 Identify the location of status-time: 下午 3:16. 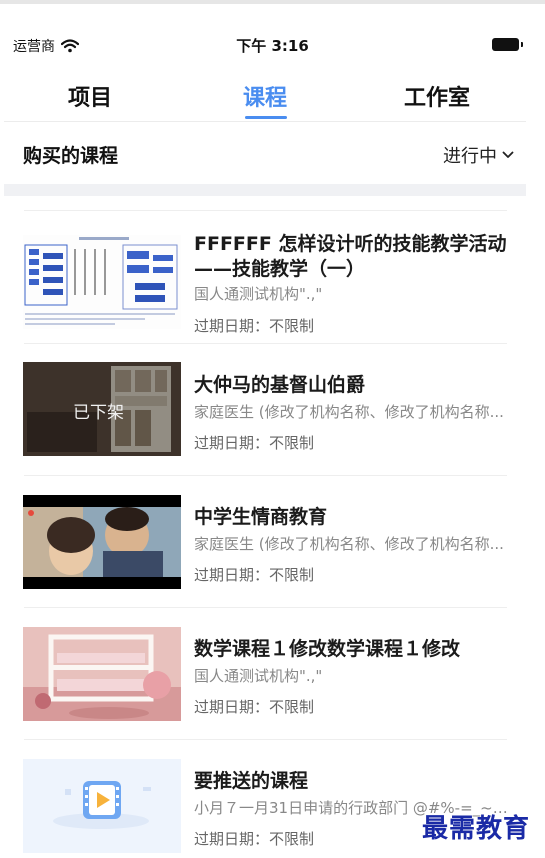
(272, 46).